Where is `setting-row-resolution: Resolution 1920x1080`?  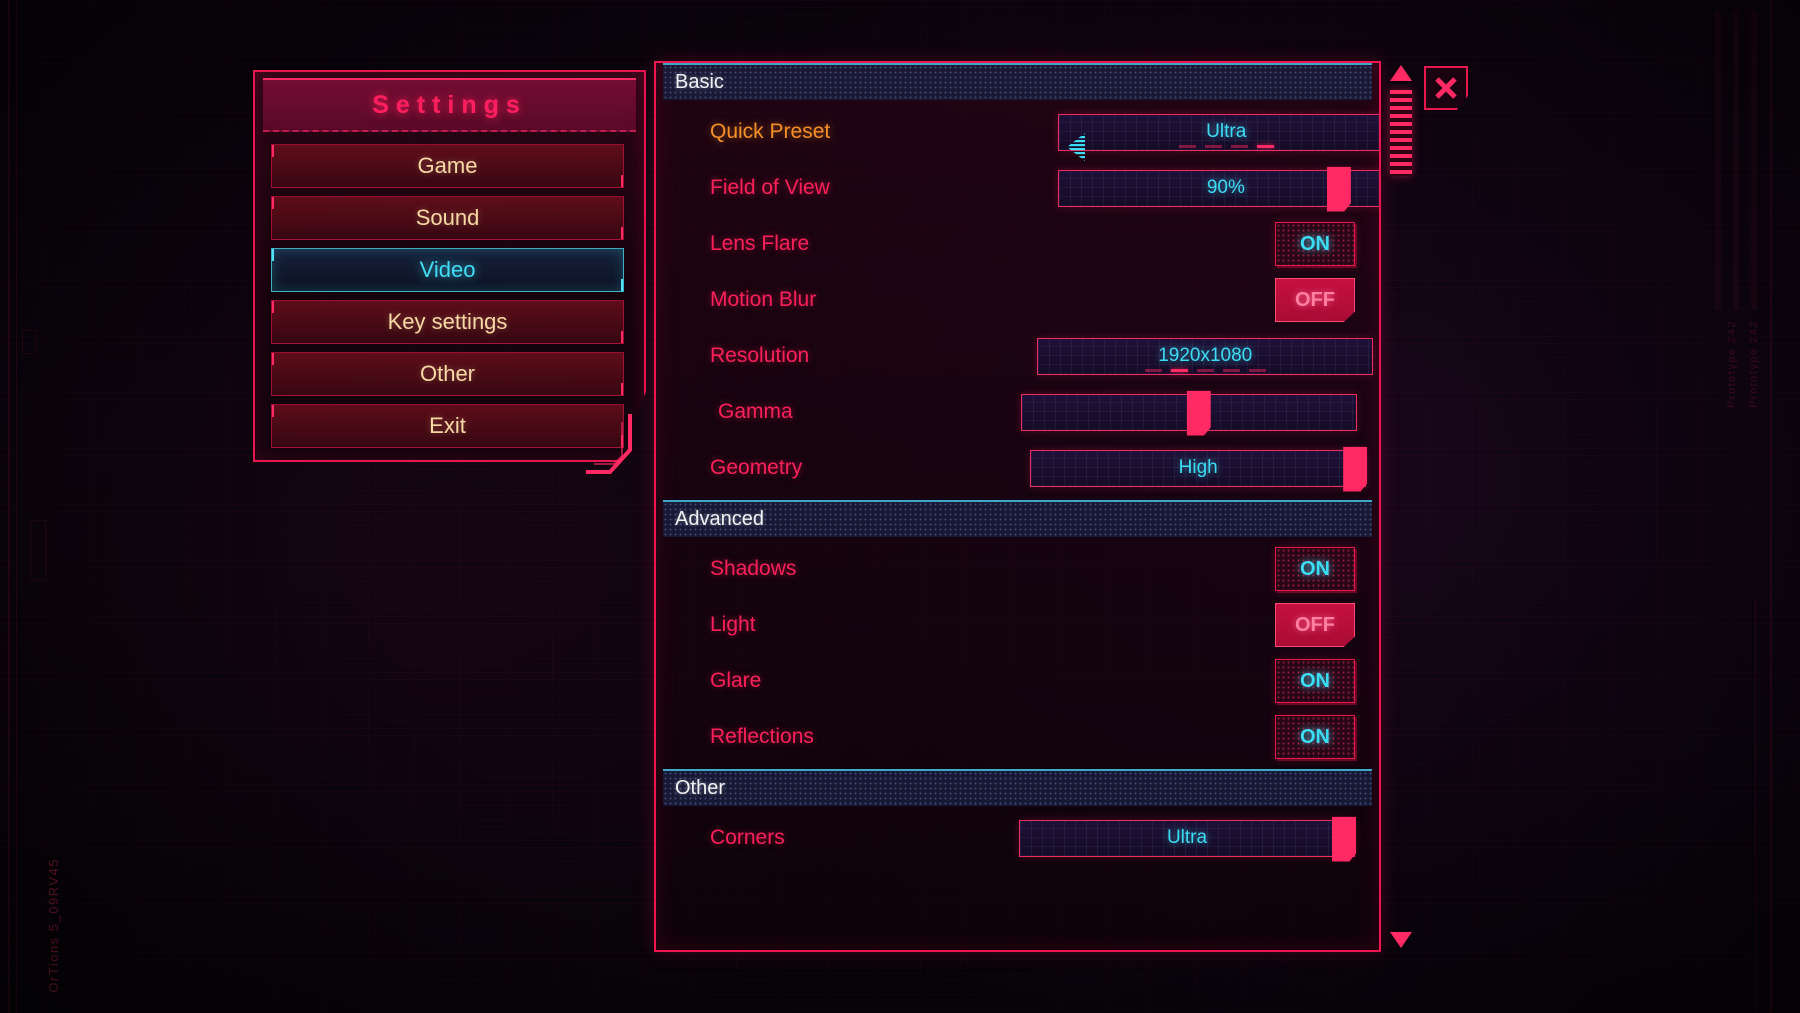 setting-row-resolution: Resolution 1920x1080 is located at coordinates (1017, 356).